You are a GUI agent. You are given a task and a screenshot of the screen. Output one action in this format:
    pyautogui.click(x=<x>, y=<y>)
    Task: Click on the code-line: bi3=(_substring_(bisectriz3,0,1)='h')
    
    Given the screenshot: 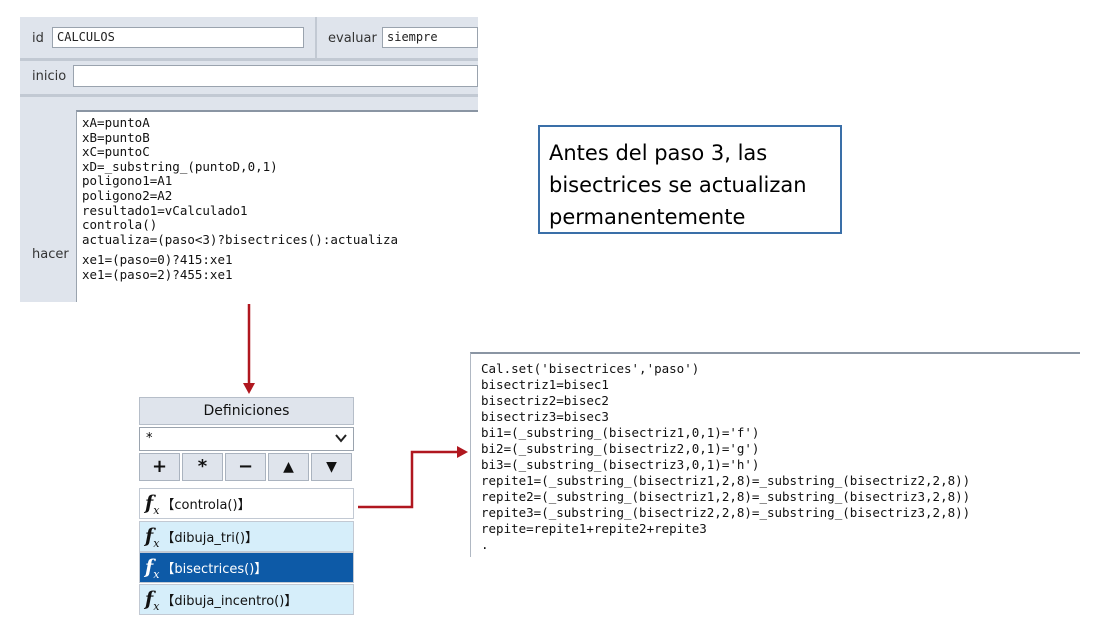 What is the action you would take?
    pyautogui.click(x=620, y=464)
    